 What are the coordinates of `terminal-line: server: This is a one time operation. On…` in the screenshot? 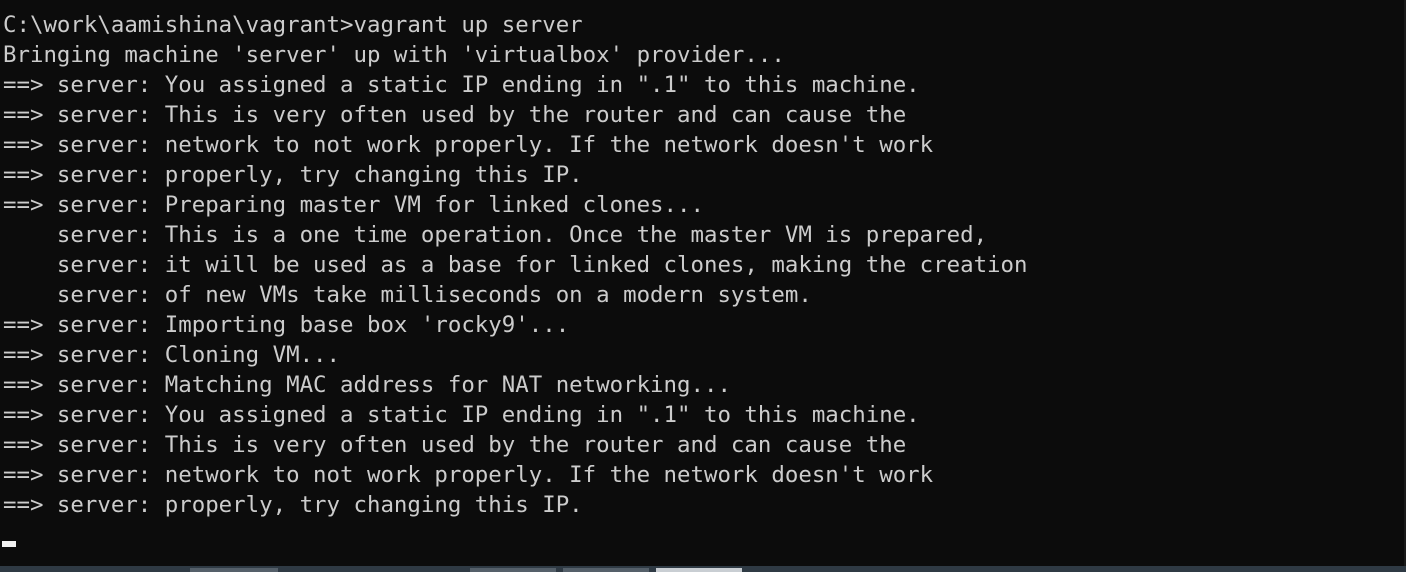 It's located at (495, 235).